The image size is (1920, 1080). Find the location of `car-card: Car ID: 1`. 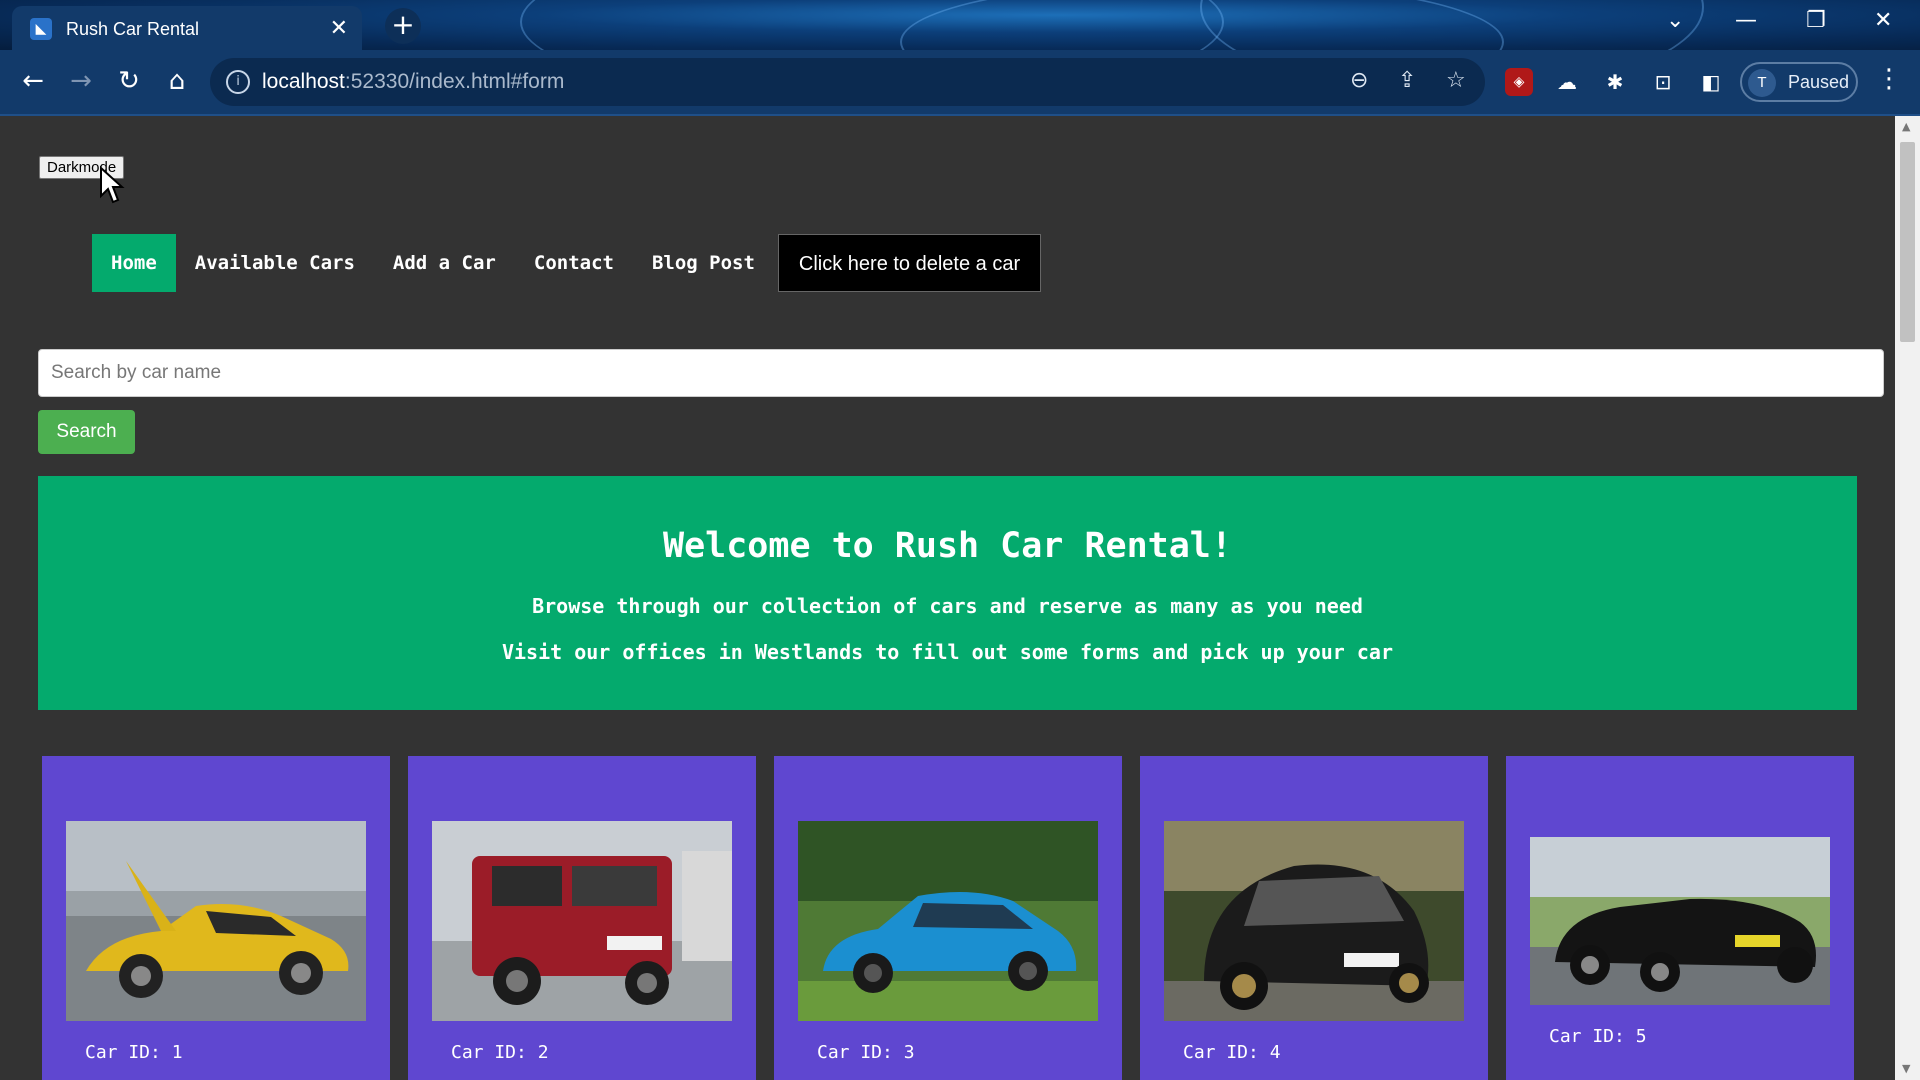

car-card: Car ID: 1 is located at coordinates (216, 918).